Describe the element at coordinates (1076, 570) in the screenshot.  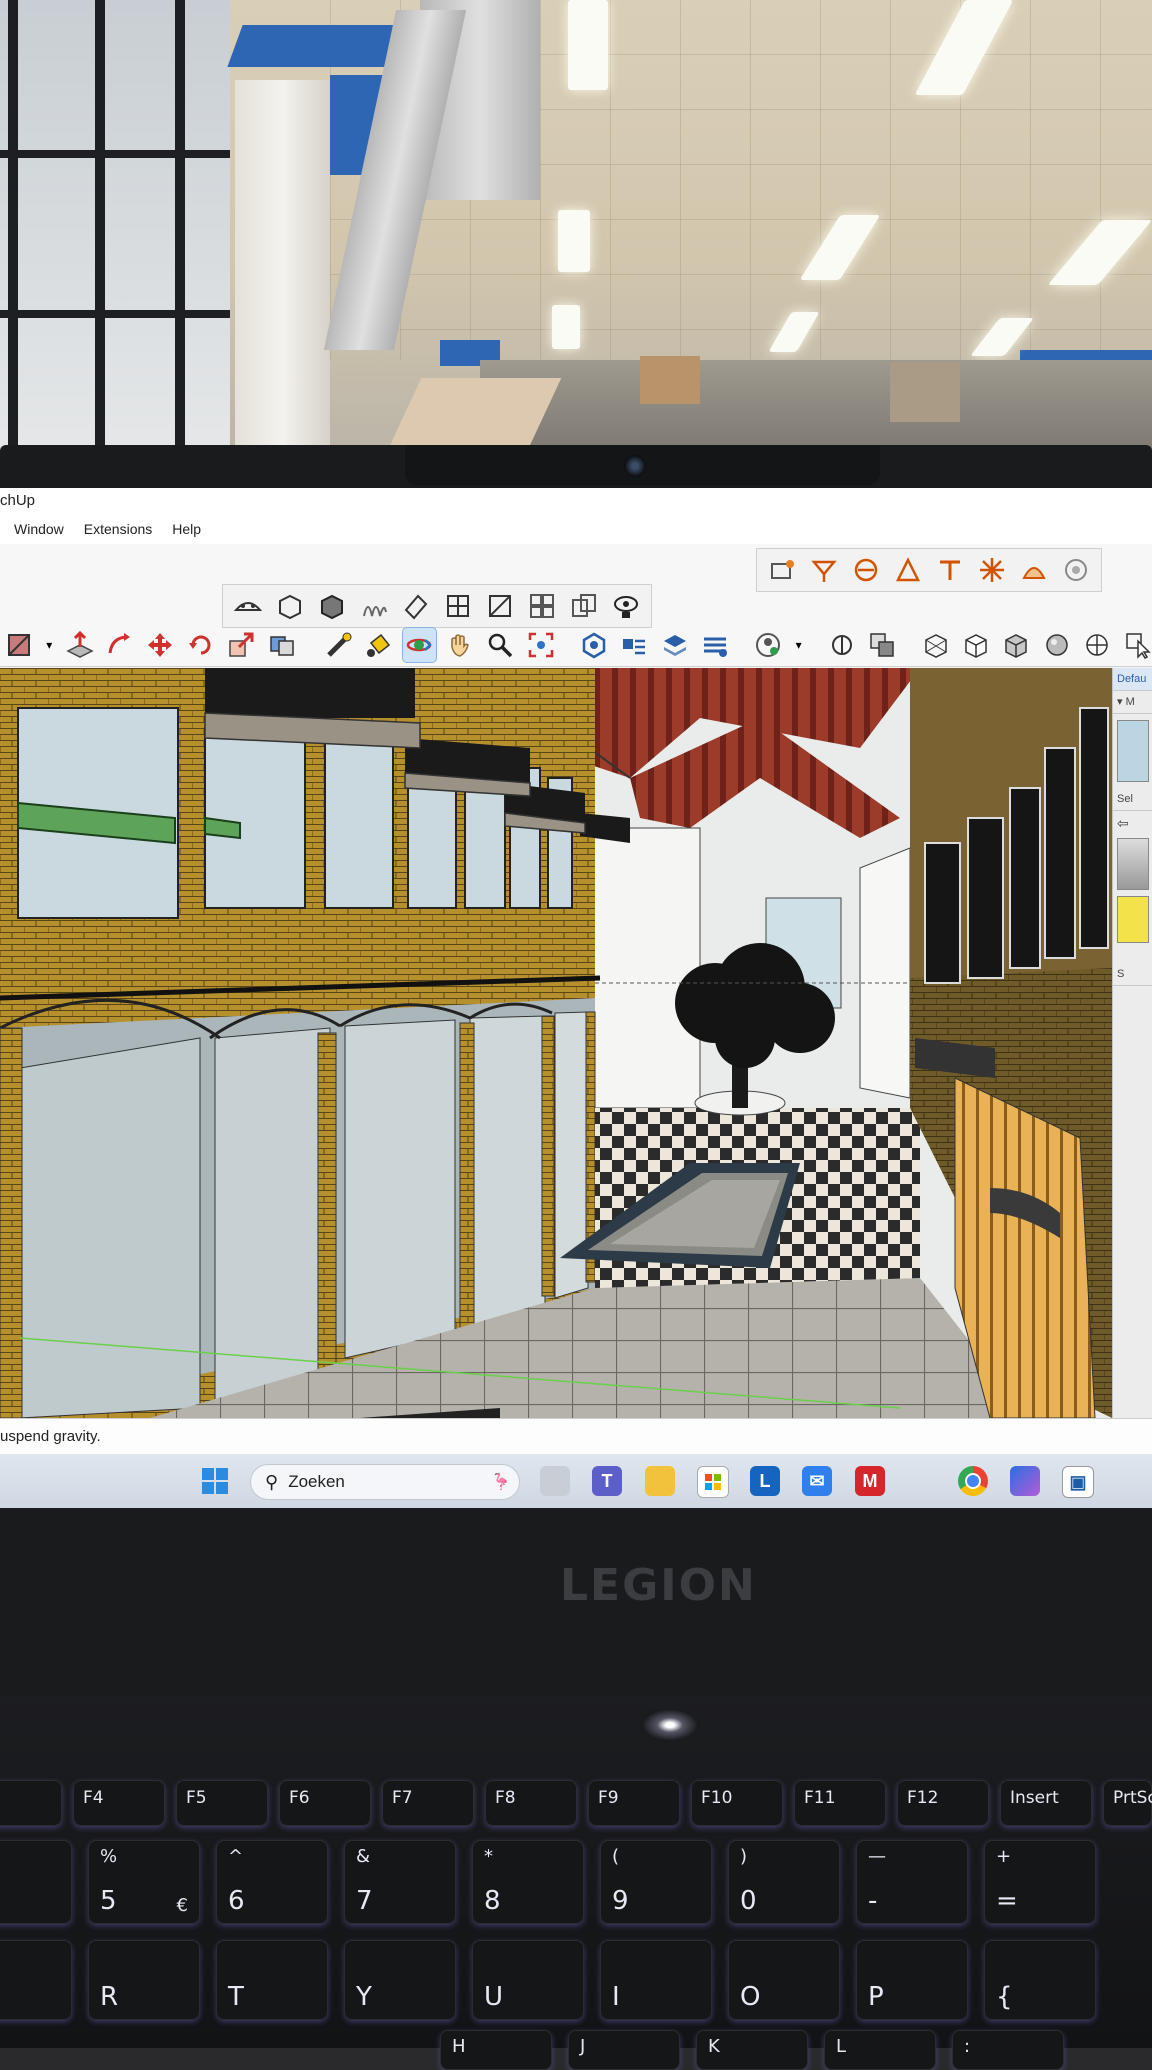
I see `geo-location-icon` at that location.